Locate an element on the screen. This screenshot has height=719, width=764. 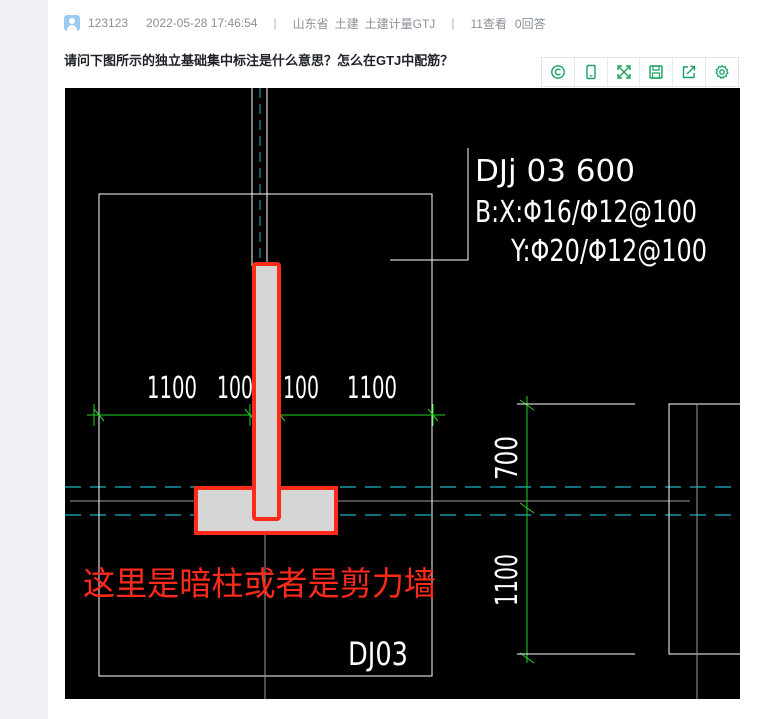
dim-1100-right: 1100 is located at coordinates (372, 388).